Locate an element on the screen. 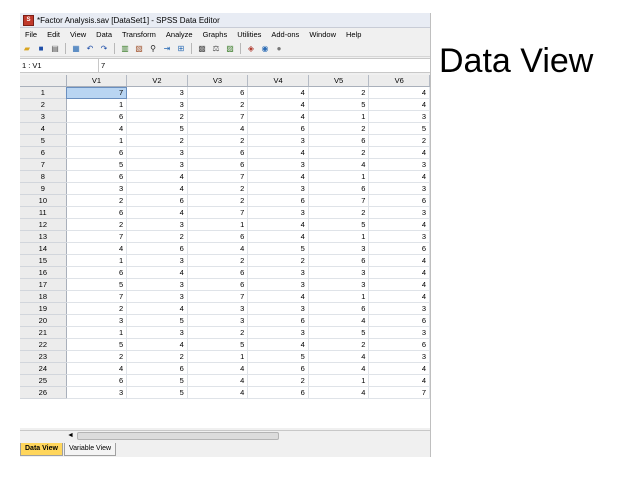  row-number: 26 is located at coordinates (43, 392).